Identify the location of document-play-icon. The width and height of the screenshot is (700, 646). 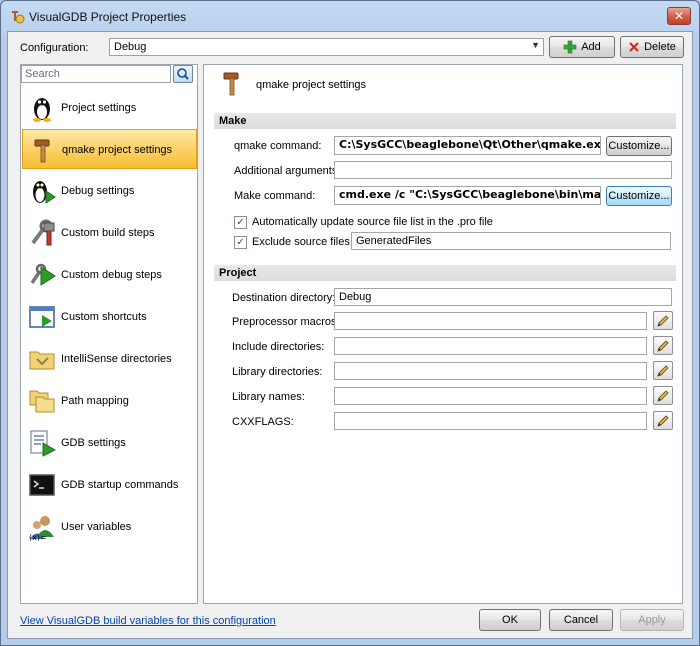
(43, 443).